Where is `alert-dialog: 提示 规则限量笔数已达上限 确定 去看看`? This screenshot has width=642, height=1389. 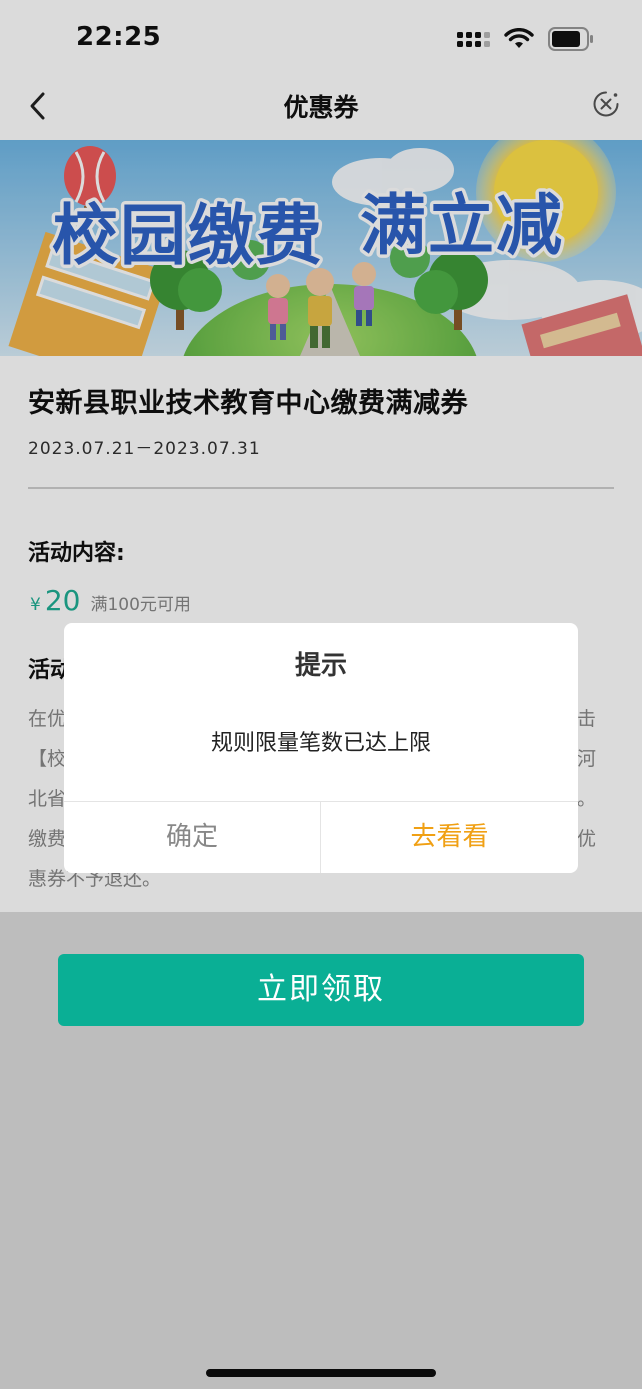 alert-dialog: 提示 规则限量笔数已达上限 确定 去看看 is located at coordinates (321, 748).